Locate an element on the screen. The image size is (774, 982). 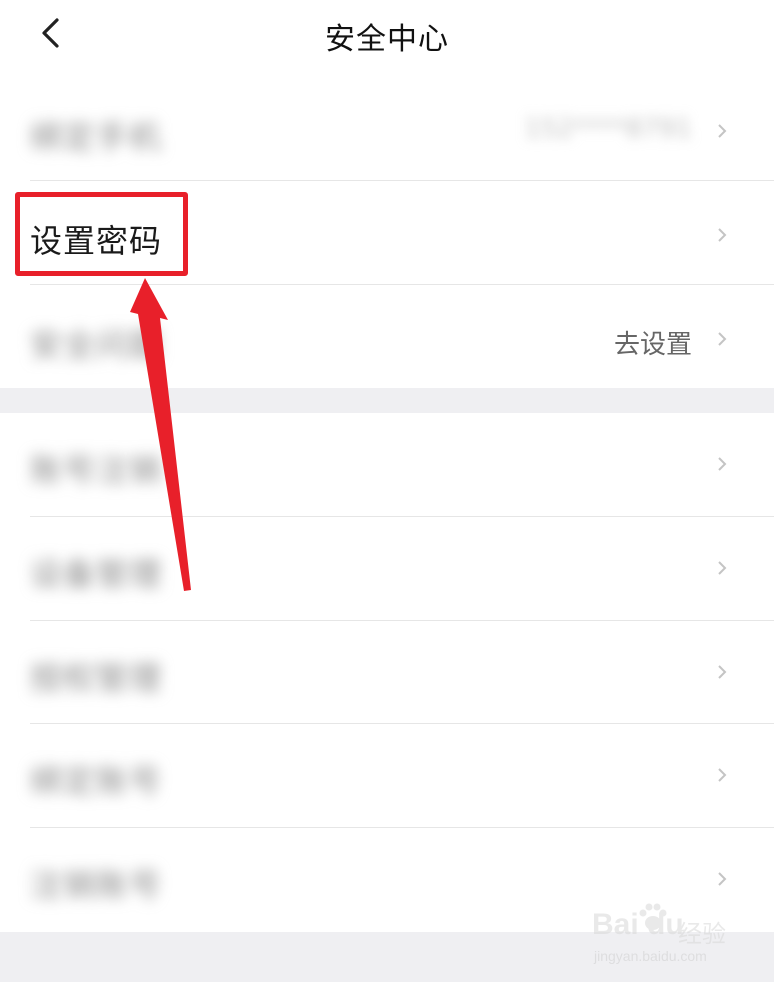
row-value: 152****8791 is located at coordinates (608, 129).